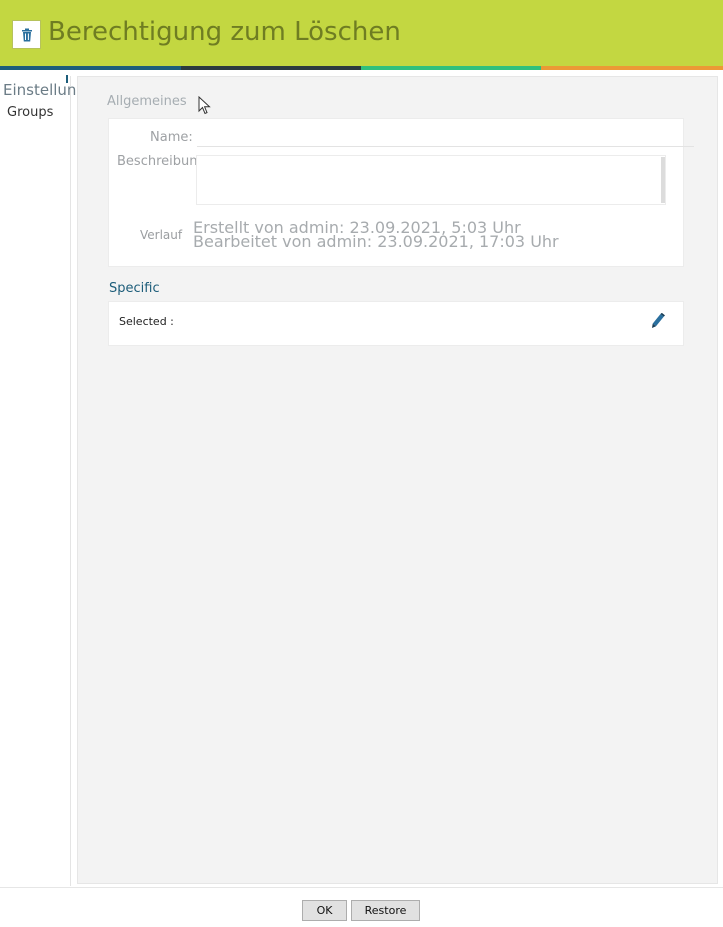 The width and height of the screenshot is (723, 927). Describe the element at coordinates (663, 180) in the screenshot. I see `description-scrollbar` at that location.